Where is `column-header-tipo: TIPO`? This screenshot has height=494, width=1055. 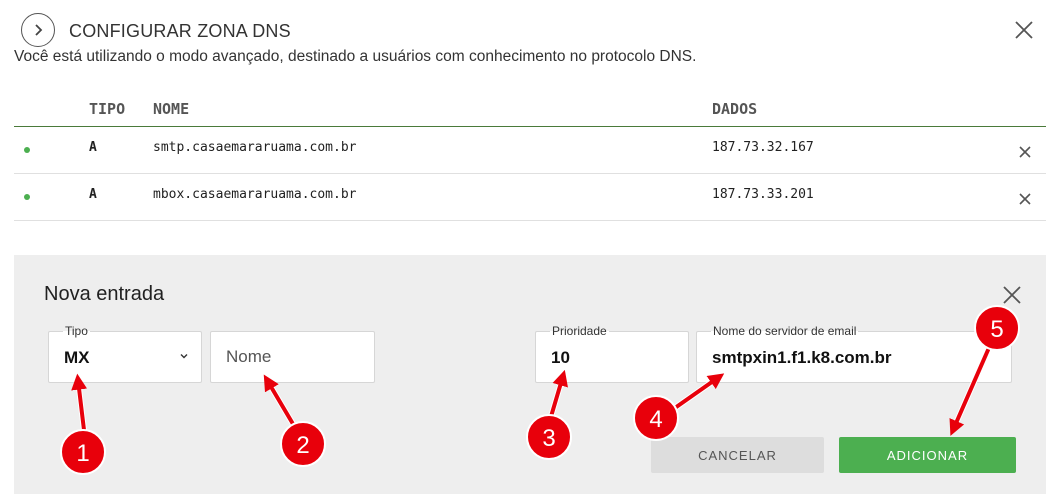
column-header-tipo: TIPO is located at coordinates (107, 109).